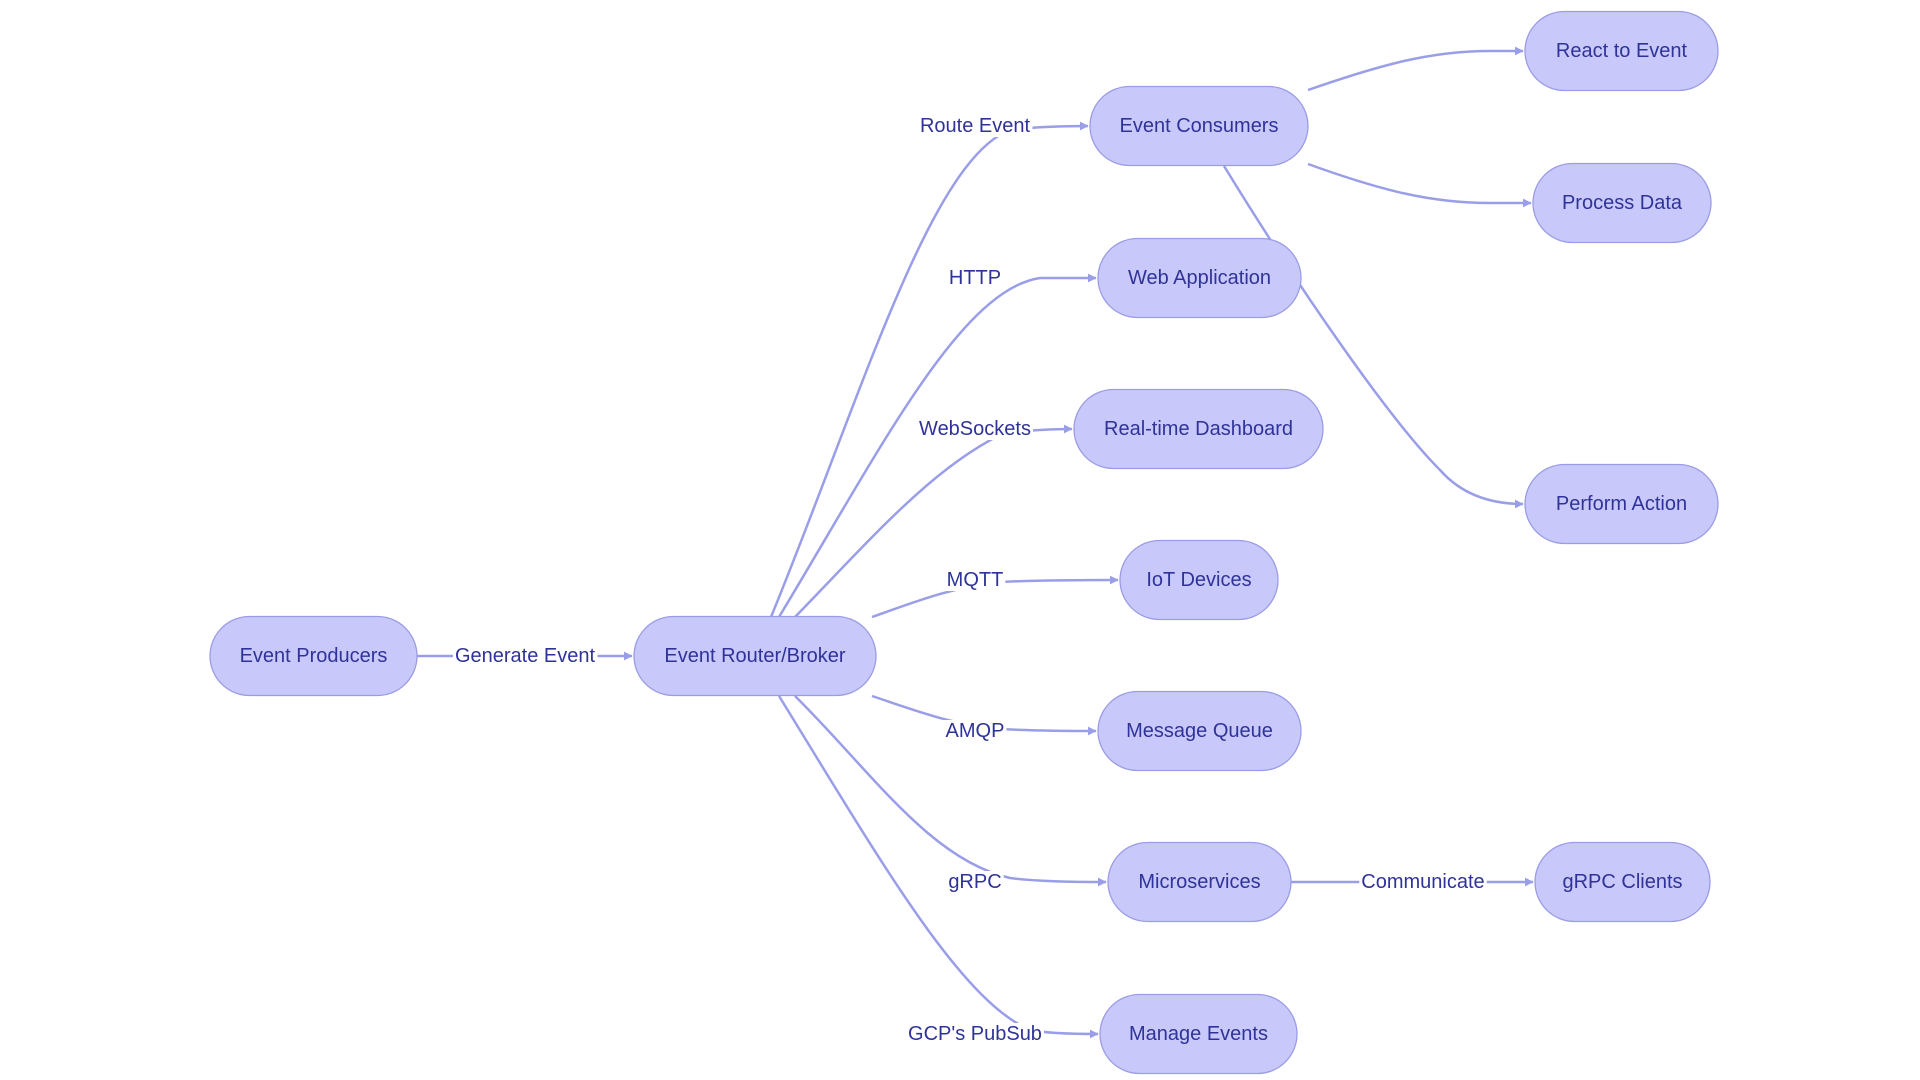 The width and height of the screenshot is (1920, 1080). I want to click on edge-consumers-to-process, so click(1419, 185).